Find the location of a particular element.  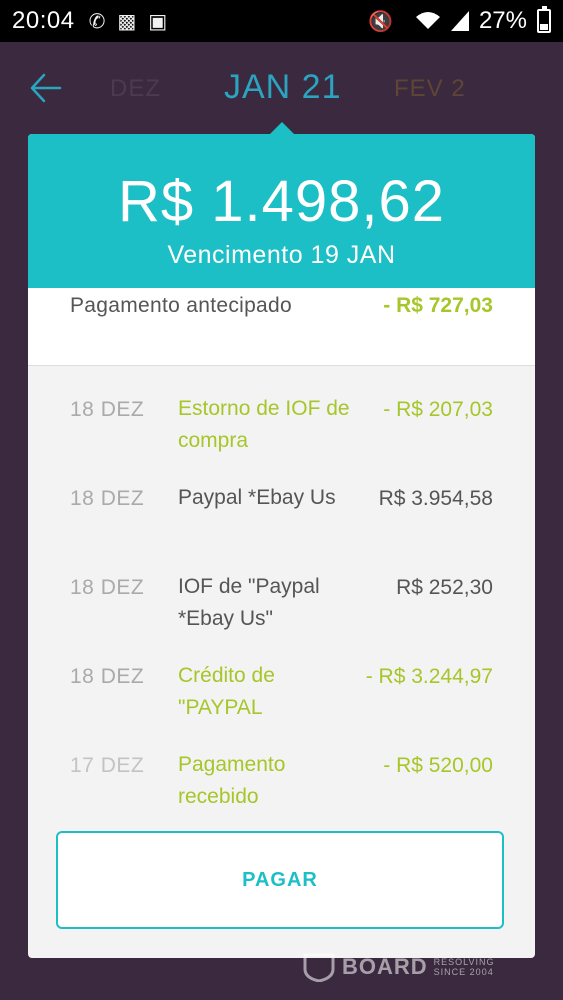

watermark-subtext: RESOLVING SINCE 2004 is located at coordinates (464, 967).